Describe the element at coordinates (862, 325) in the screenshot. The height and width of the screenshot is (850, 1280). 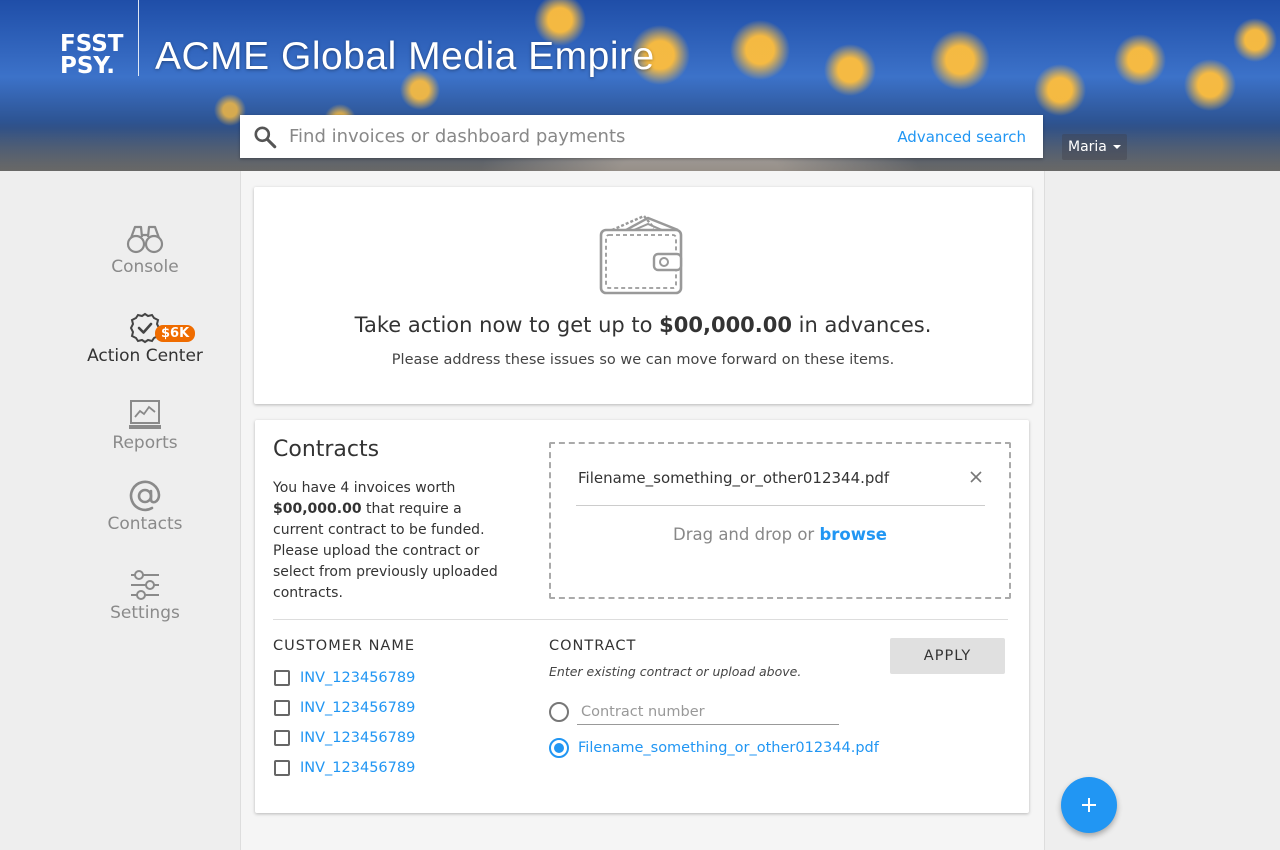
I see `promo-title-suffix: in advances.` at that location.